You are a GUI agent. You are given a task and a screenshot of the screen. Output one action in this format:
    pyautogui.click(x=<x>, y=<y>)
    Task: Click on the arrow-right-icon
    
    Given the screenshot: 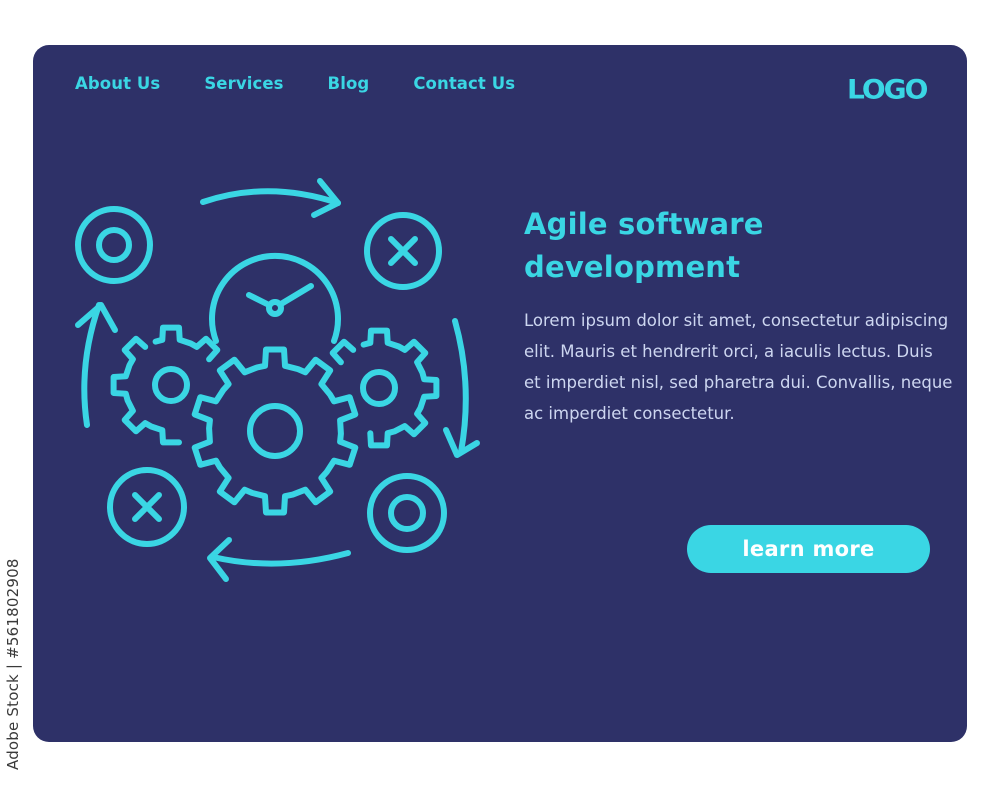 What is the action you would take?
    pyautogui.click(x=270, y=198)
    